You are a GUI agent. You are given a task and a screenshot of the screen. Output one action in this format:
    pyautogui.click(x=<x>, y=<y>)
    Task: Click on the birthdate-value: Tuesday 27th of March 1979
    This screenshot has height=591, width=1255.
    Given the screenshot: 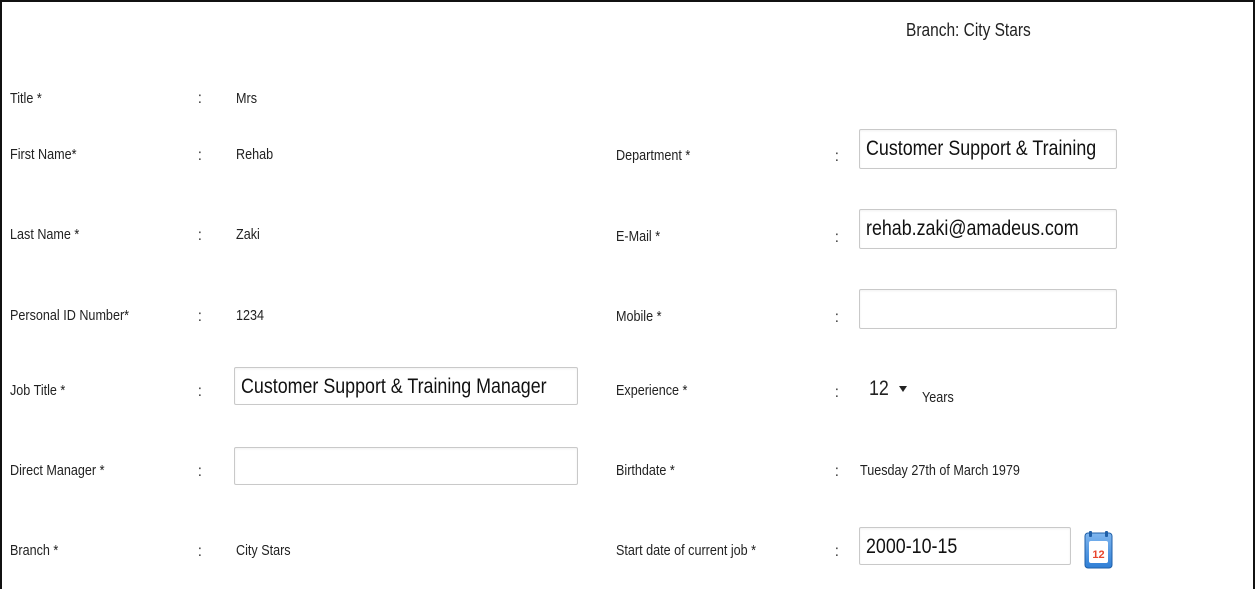 What is the action you would take?
    pyautogui.click(x=940, y=470)
    